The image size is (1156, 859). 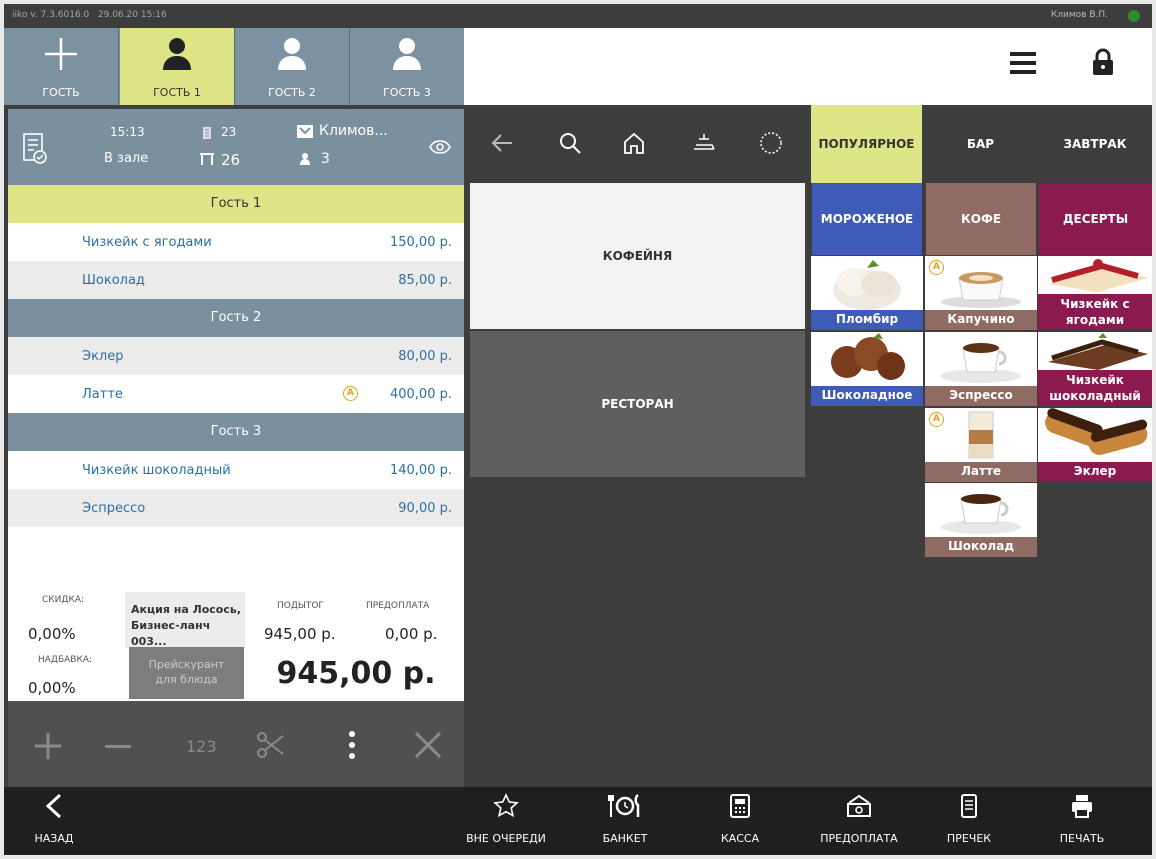 I want to click on product-name: Латте, so click(x=981, y=472).